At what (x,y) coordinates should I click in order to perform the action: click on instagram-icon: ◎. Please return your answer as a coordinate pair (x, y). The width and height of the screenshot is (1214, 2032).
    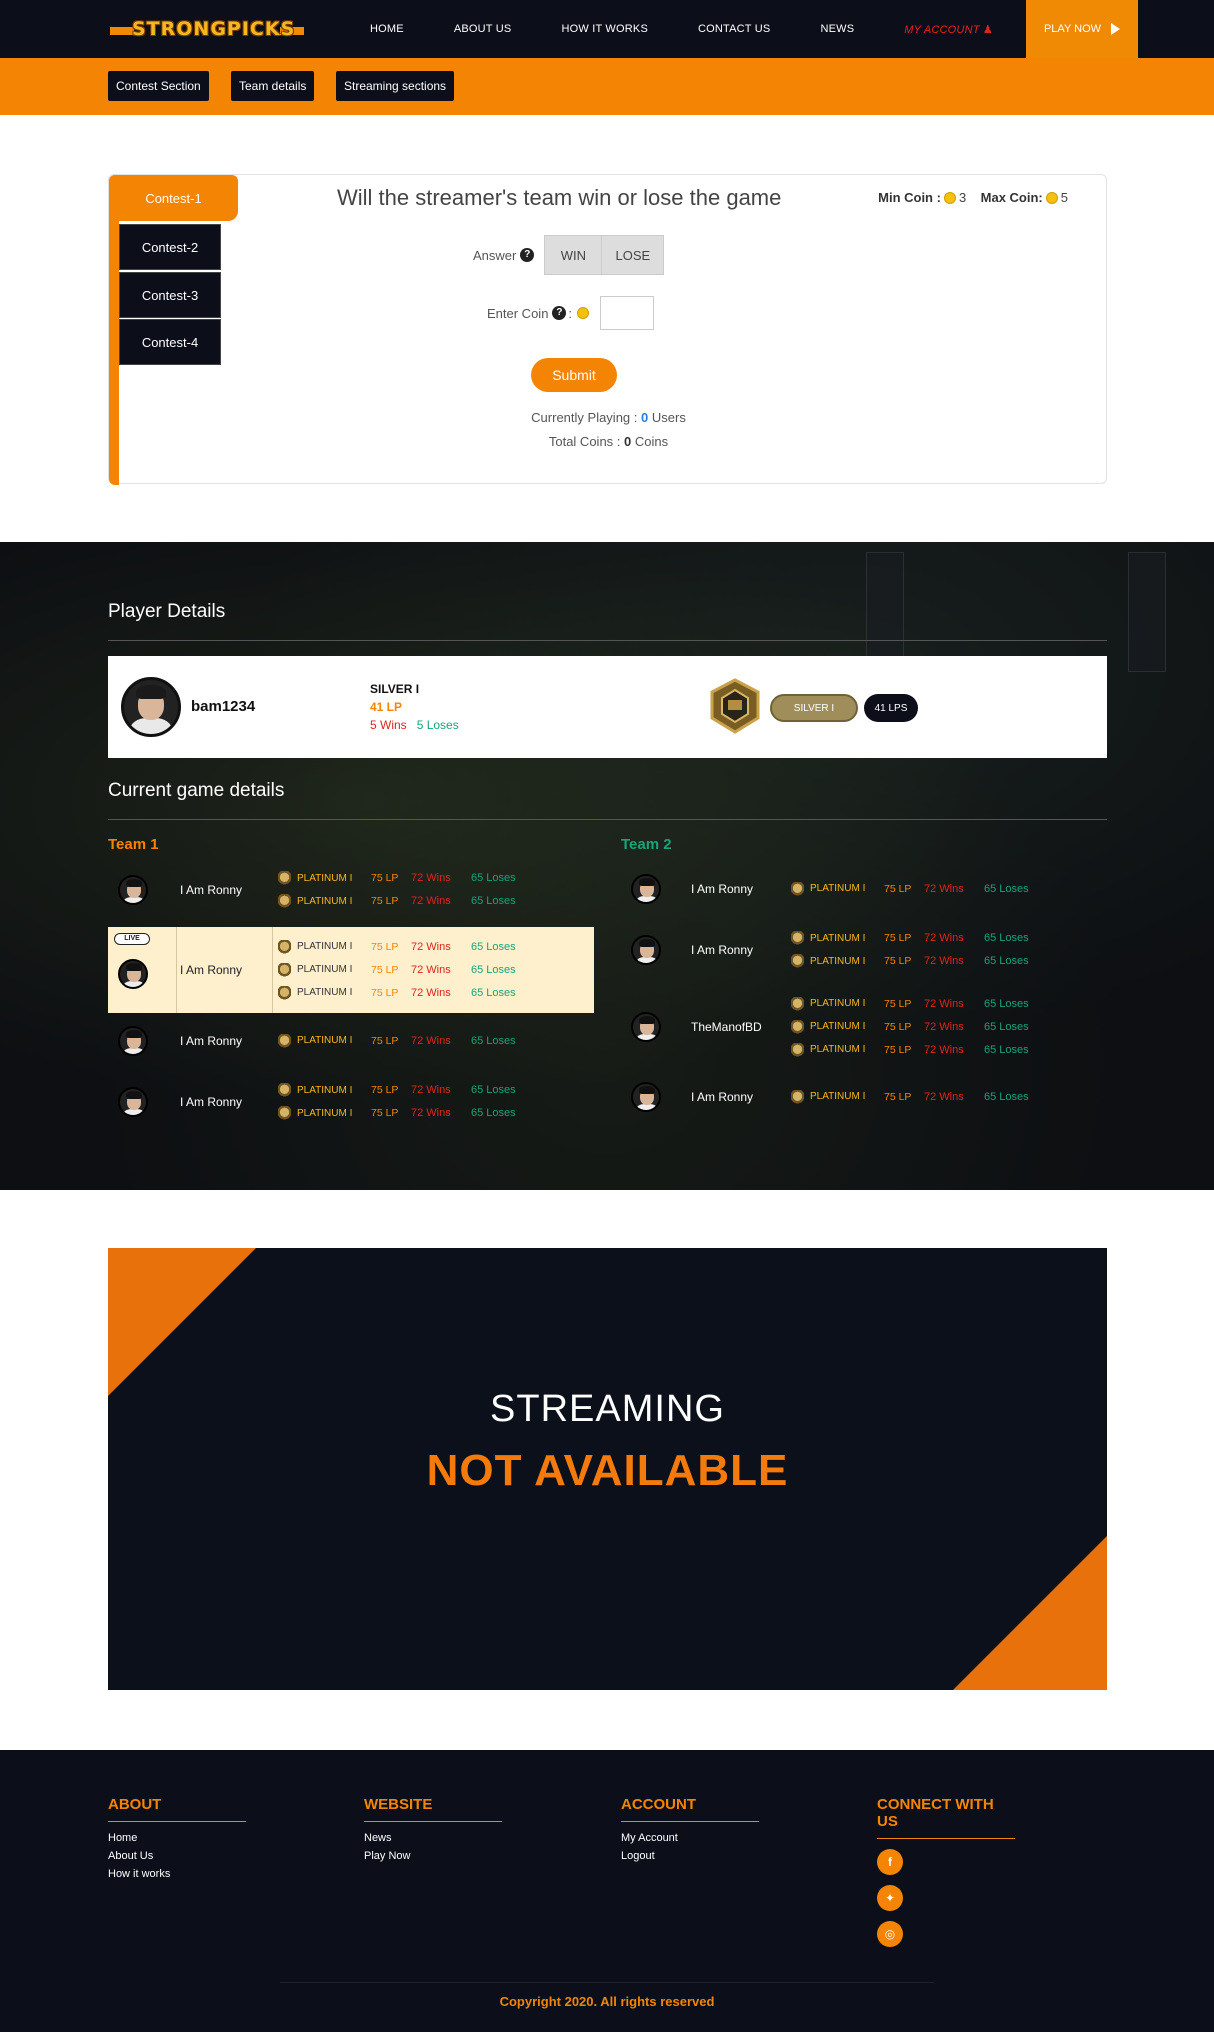
    Looking at the image, I should click on (890, 1934).